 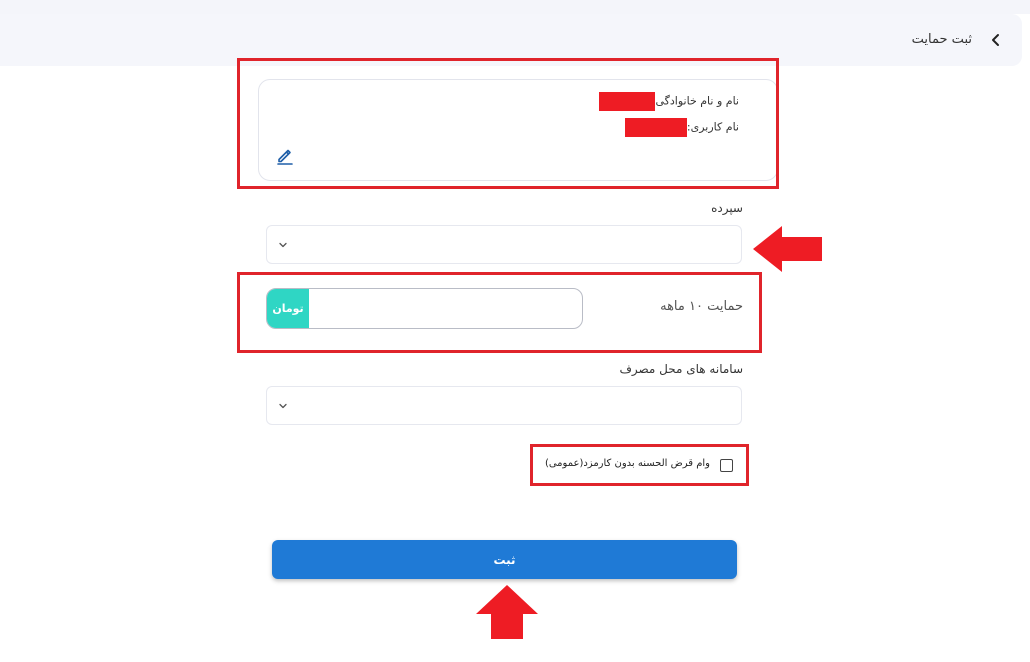 What do you see at coordinates (727, 208) in the screenshot?
I see `deposit-label: سپرده` at bounding box center [727, 208].